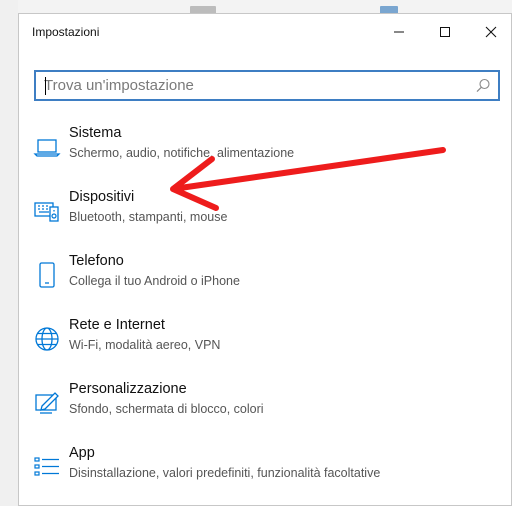 Image resolution: width=512 pixels, height=506 pixels. I want to click on search-box, so click(267, 85).